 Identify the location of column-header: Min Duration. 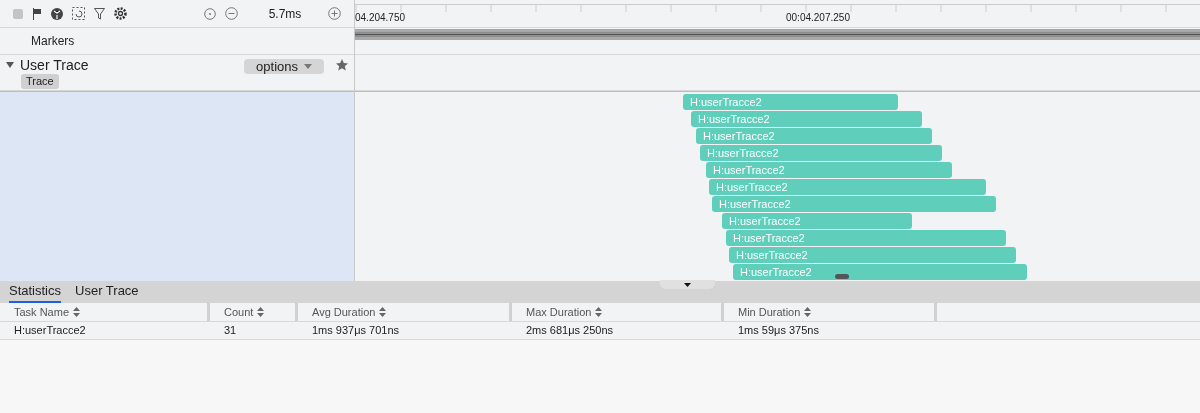
(830, 312).